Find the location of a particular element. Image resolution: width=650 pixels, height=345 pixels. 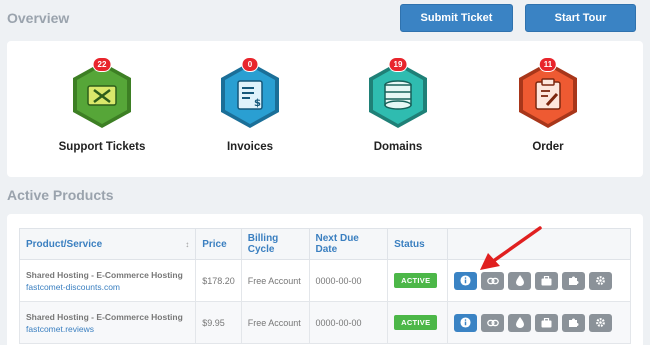

order-count-badge: 11 is located at coordinates (548, 64).